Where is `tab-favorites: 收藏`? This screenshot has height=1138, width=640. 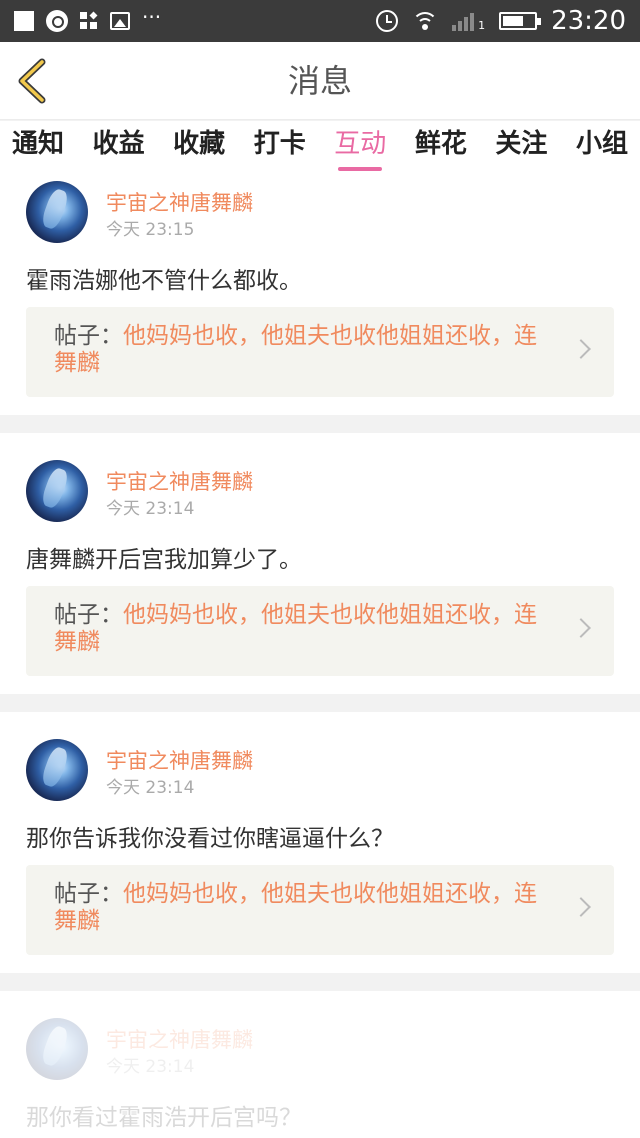
tab-favorites: 收藏 is located at coordinates (199, 147).